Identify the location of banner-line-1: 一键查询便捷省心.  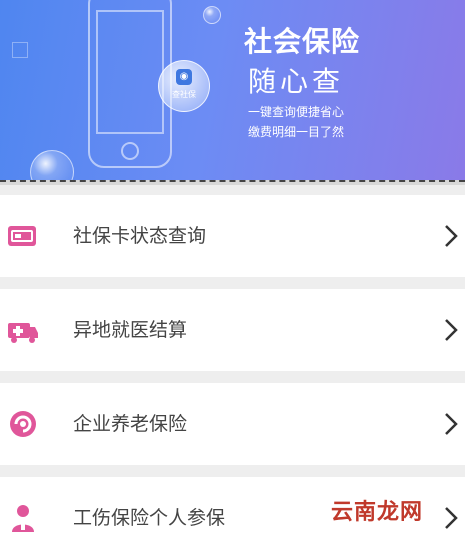
(296, 112).